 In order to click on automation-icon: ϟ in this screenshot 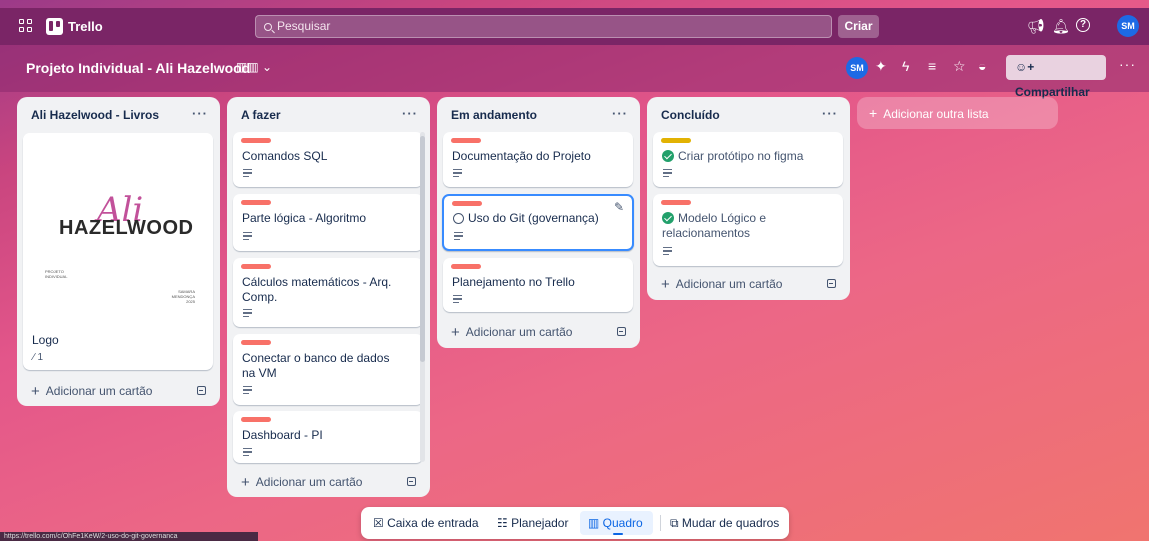, I will do `click(905, 66)`.